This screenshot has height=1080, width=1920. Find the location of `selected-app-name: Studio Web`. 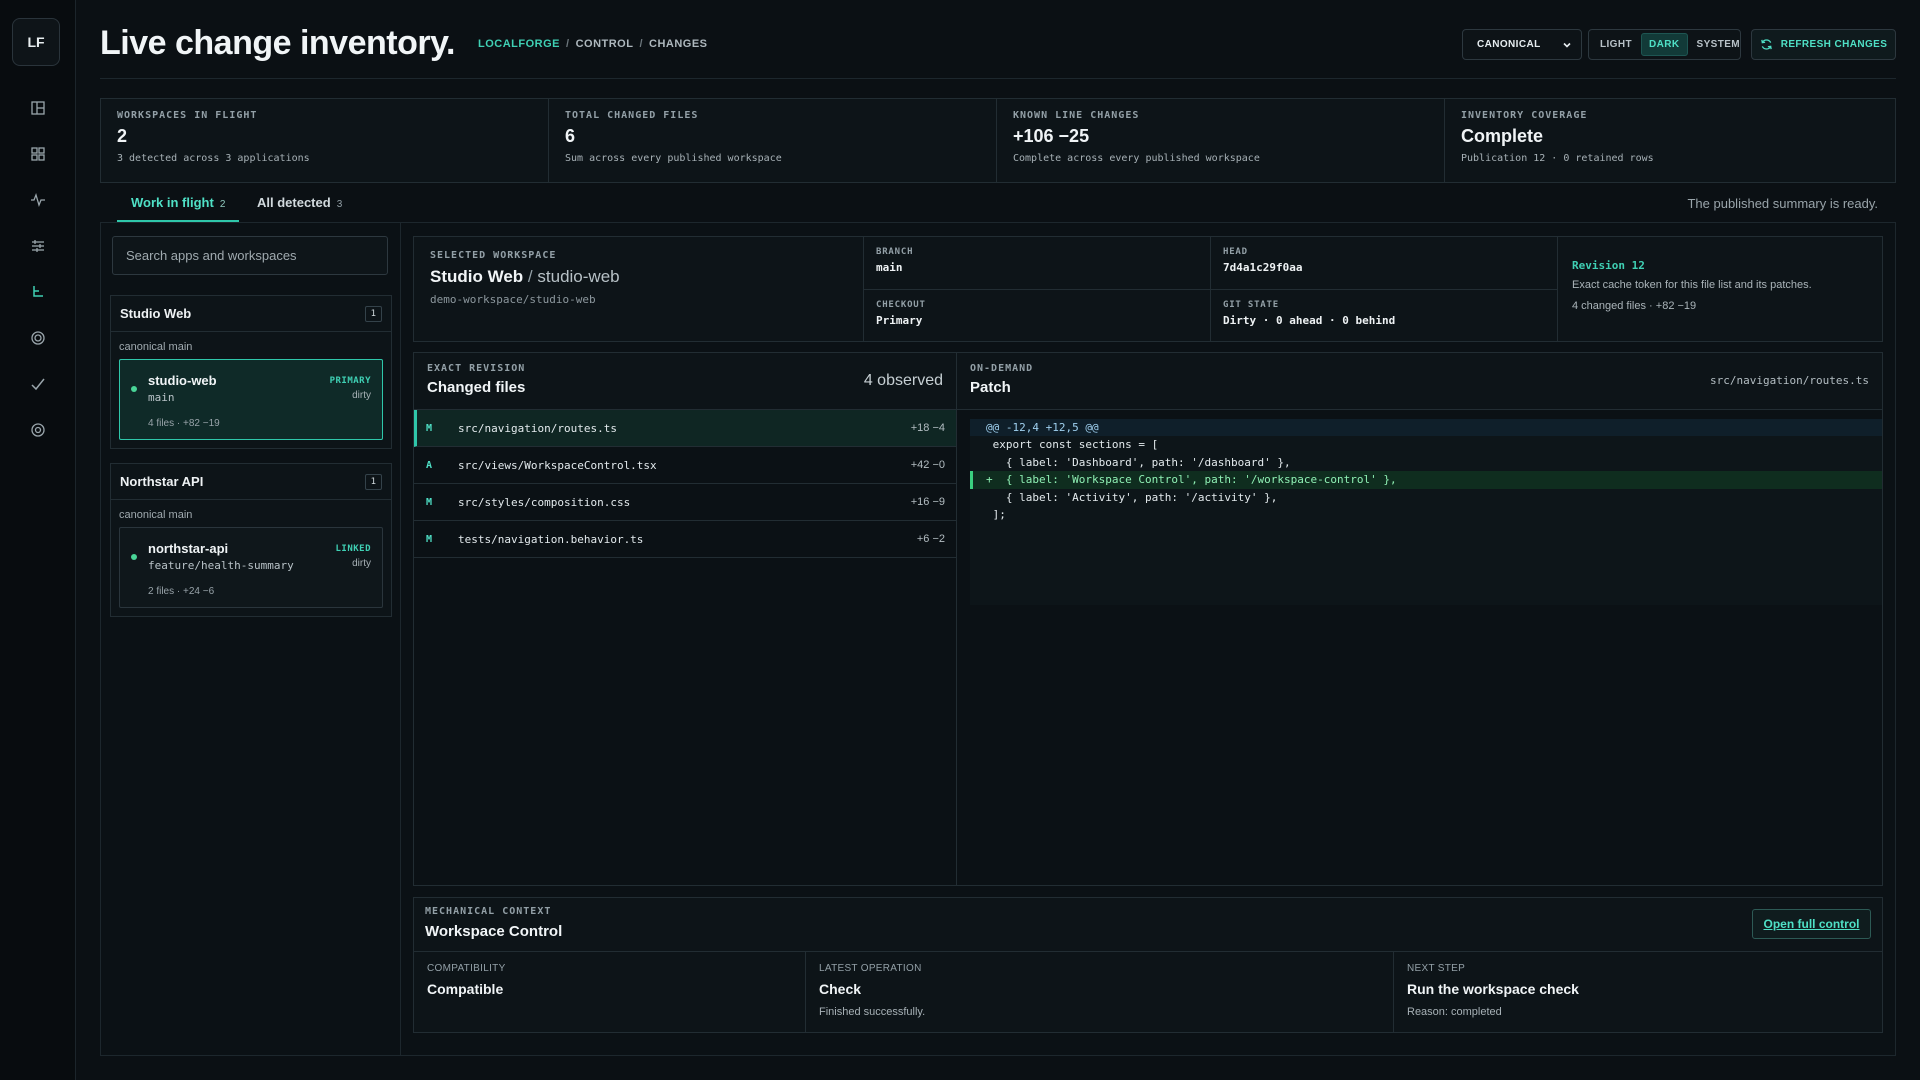

selected-app-name: Studio Web is located at coordinates (477, 276).